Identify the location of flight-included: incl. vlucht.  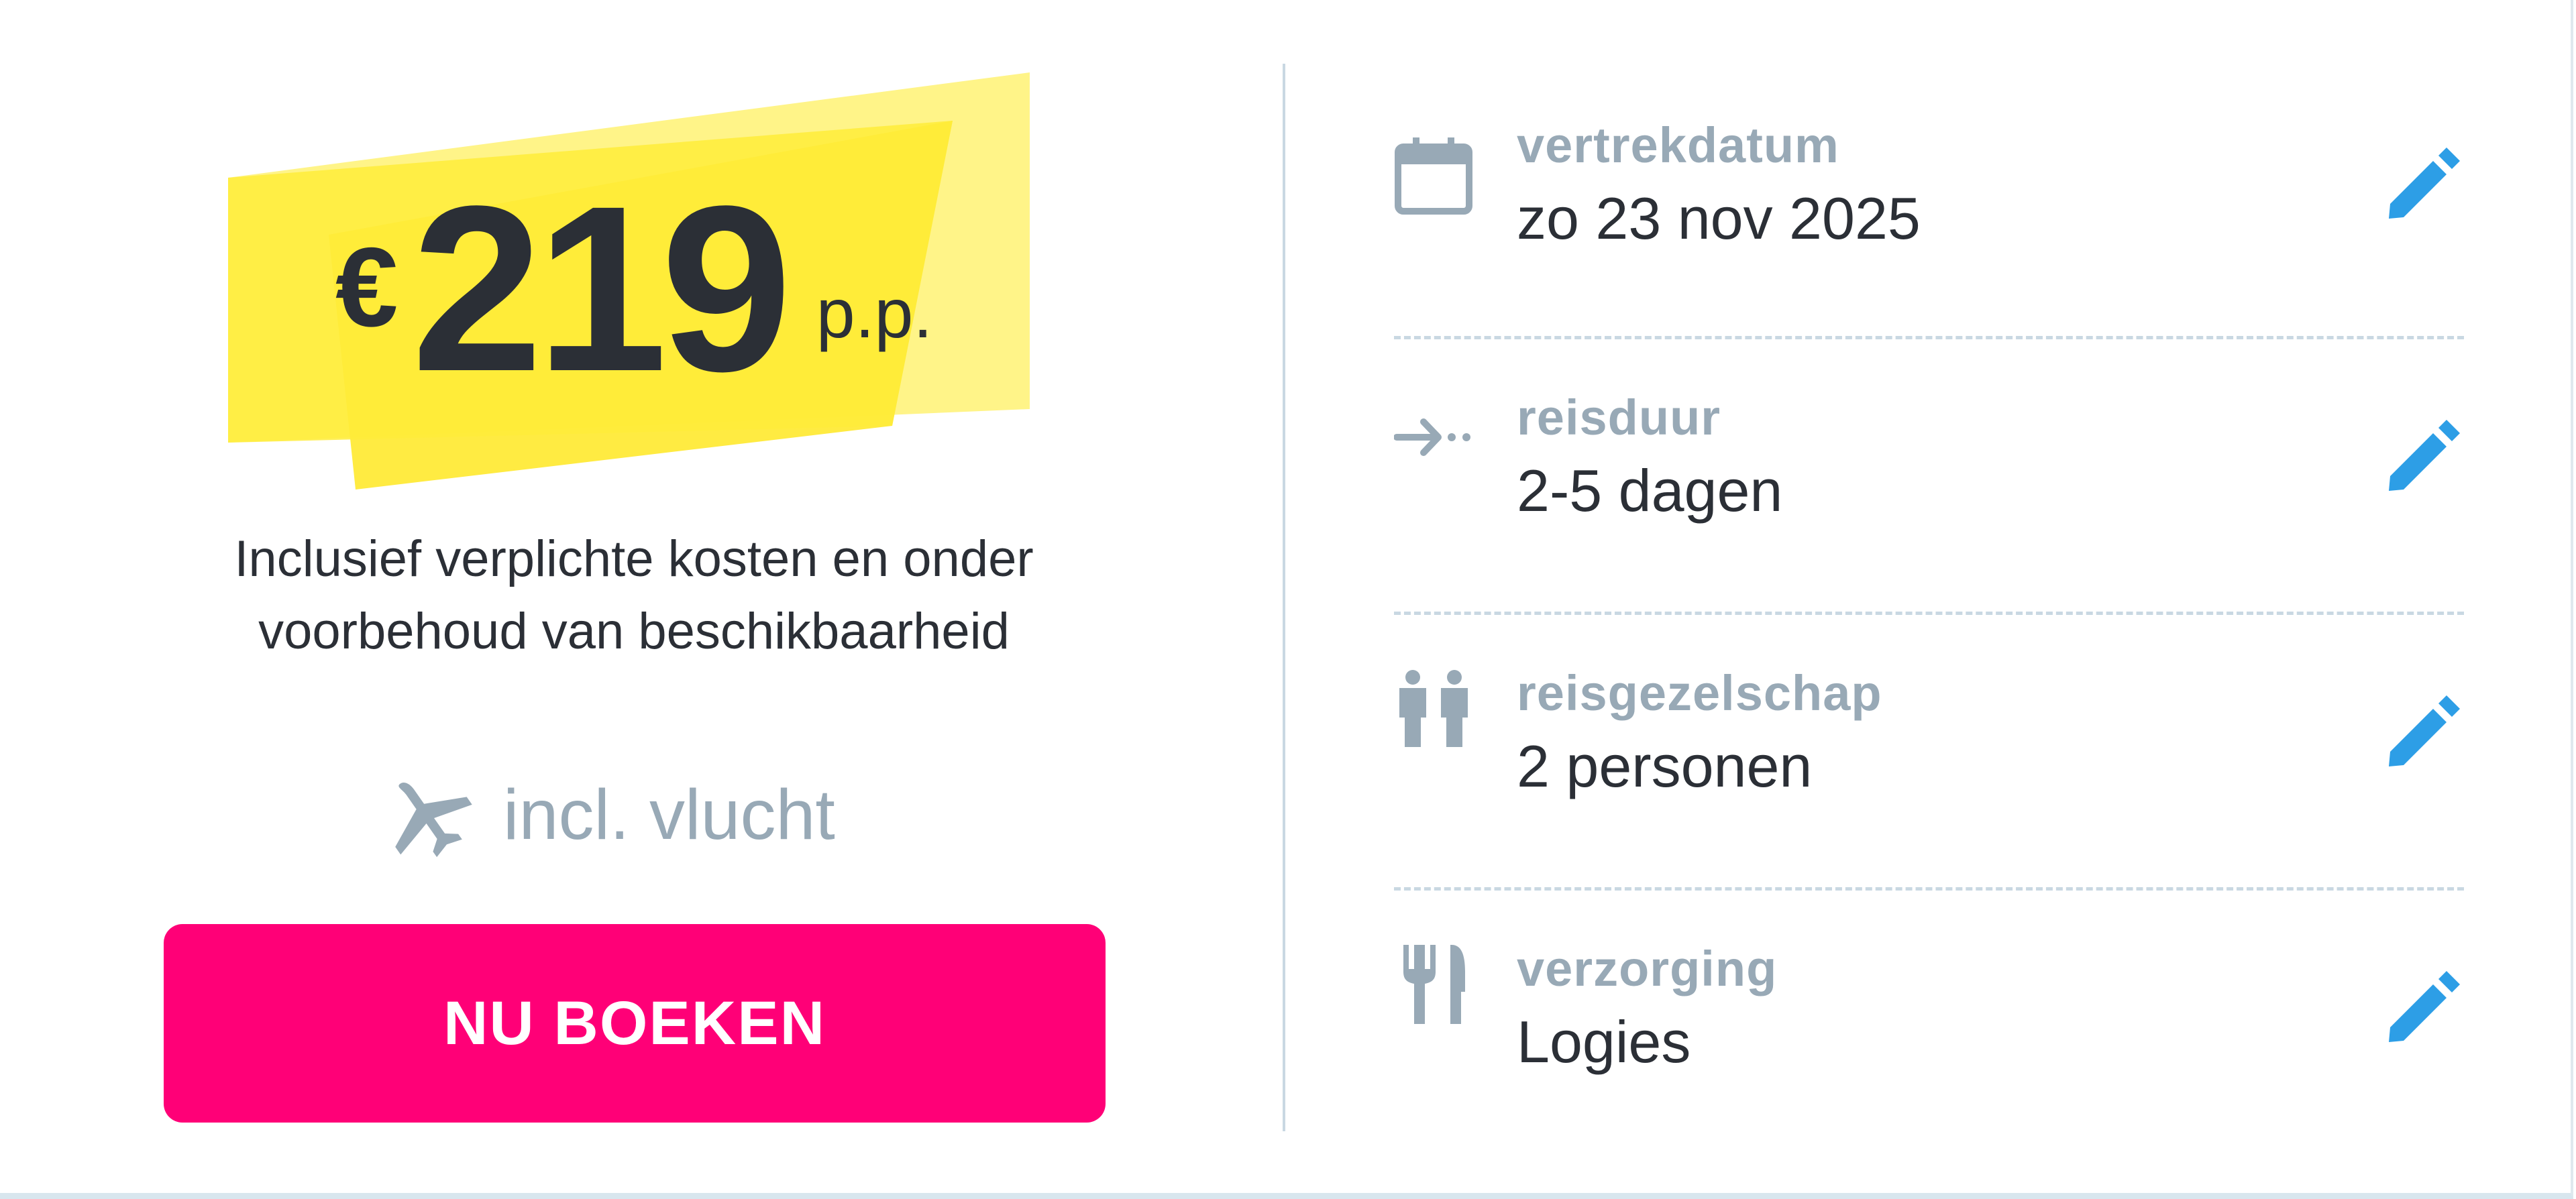
(605, 814).